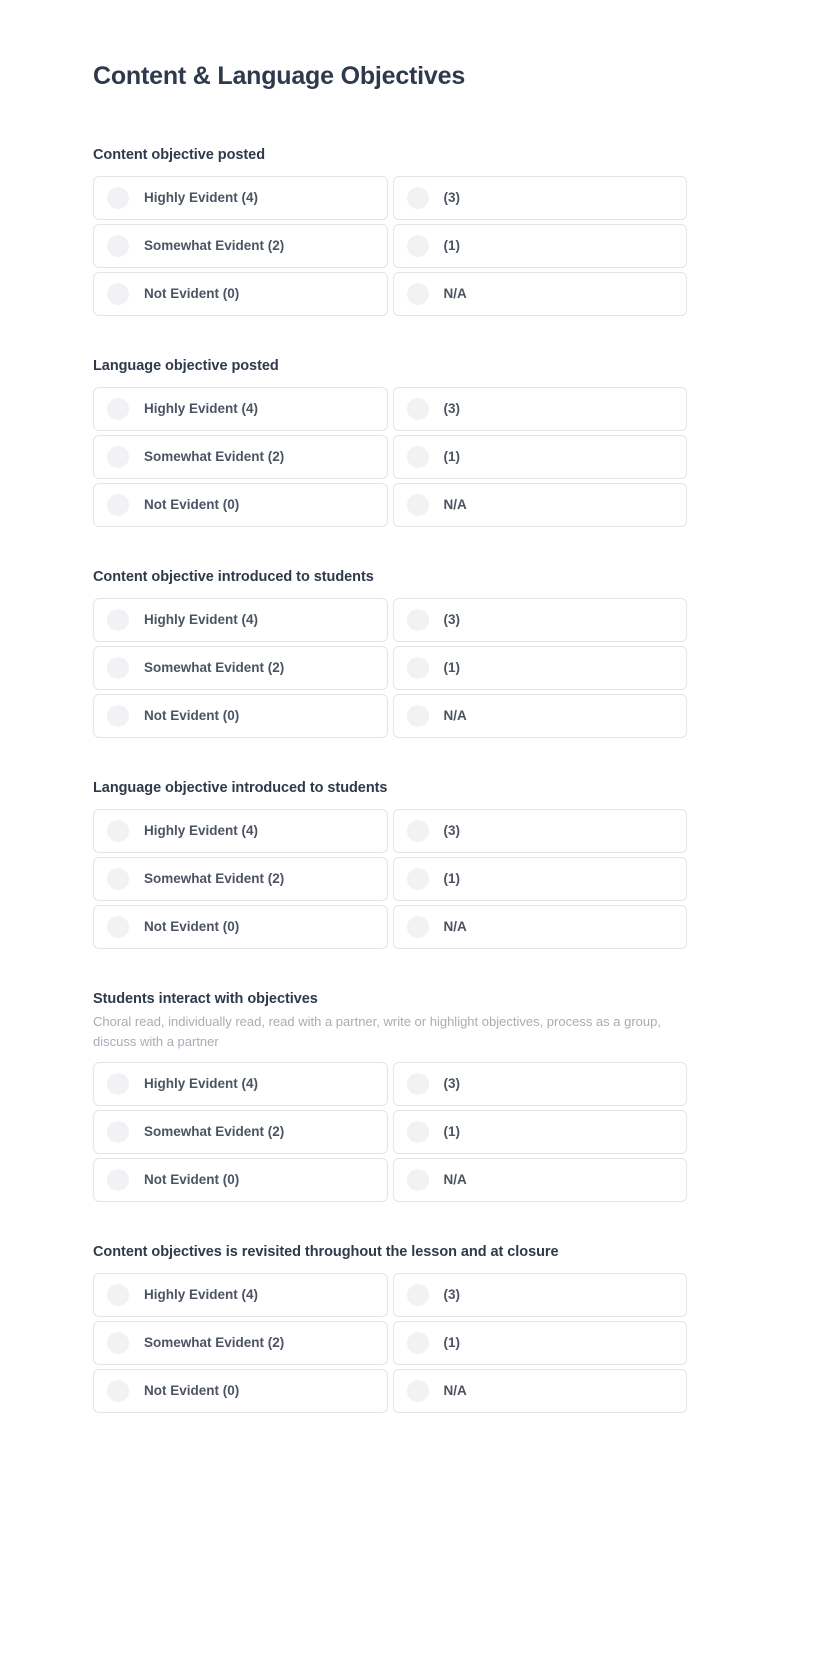 This screenshot has height=1680, width=840. Describe the element at coordinates (205, 999) in the screenshot. I see `section-title: Students interact with objectives` at that location.